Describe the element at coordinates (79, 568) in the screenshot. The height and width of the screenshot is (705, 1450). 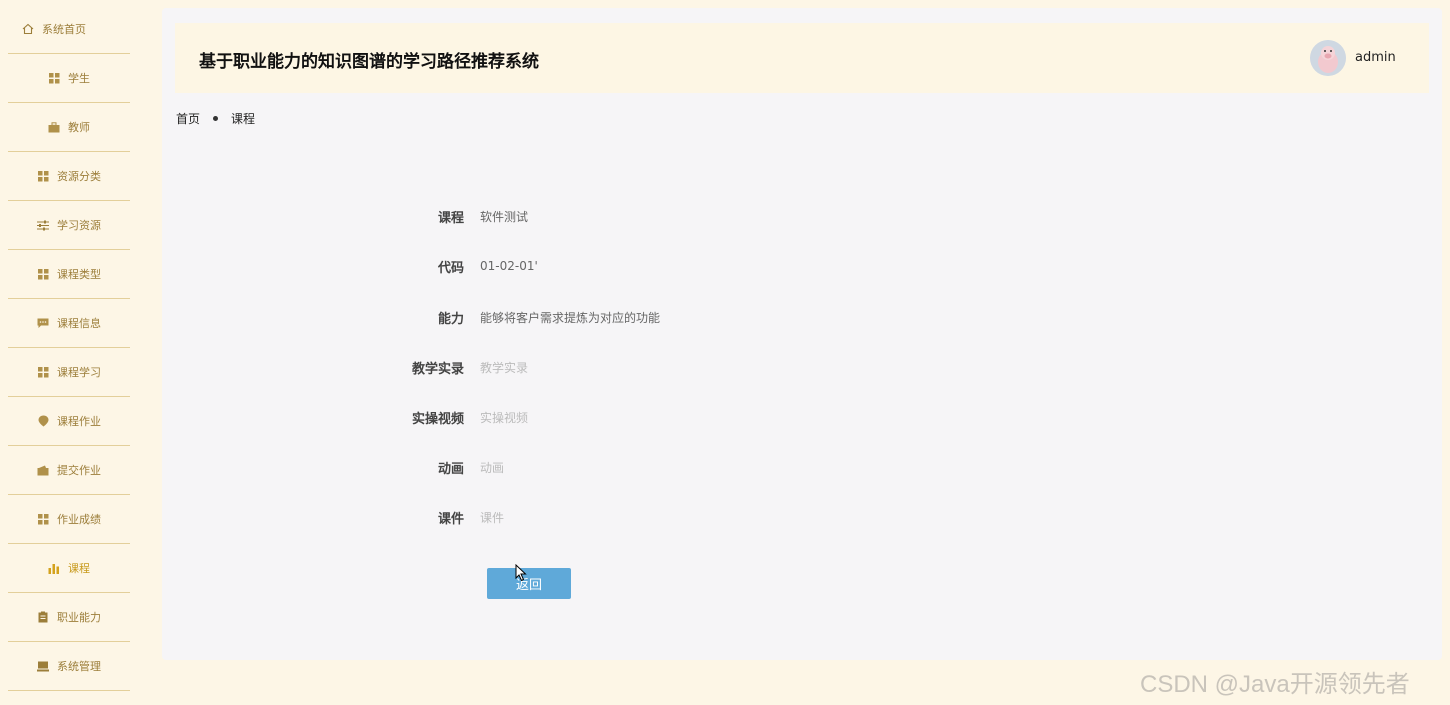
I see `sidebar-item-label: 课程` at that location.